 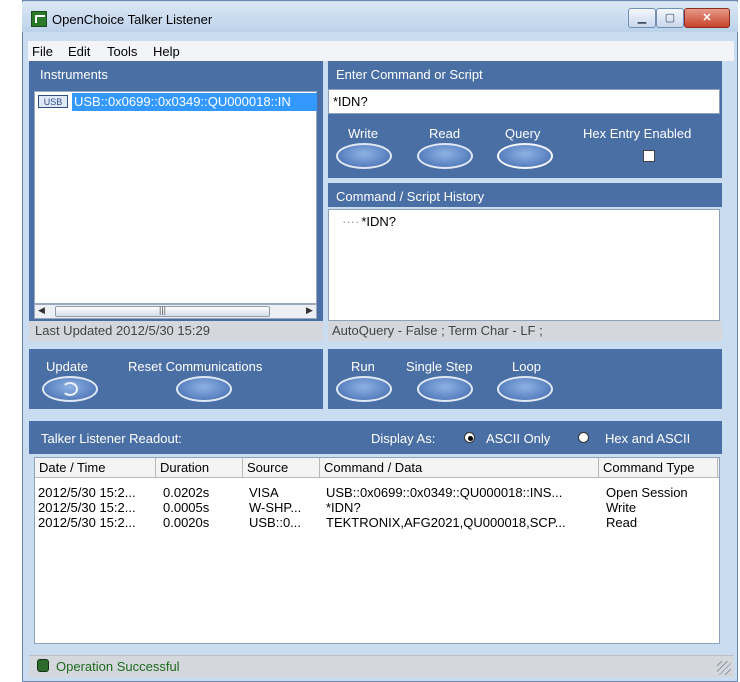 I want to click on maximize-button: ▢, so click(x=670, y=18).